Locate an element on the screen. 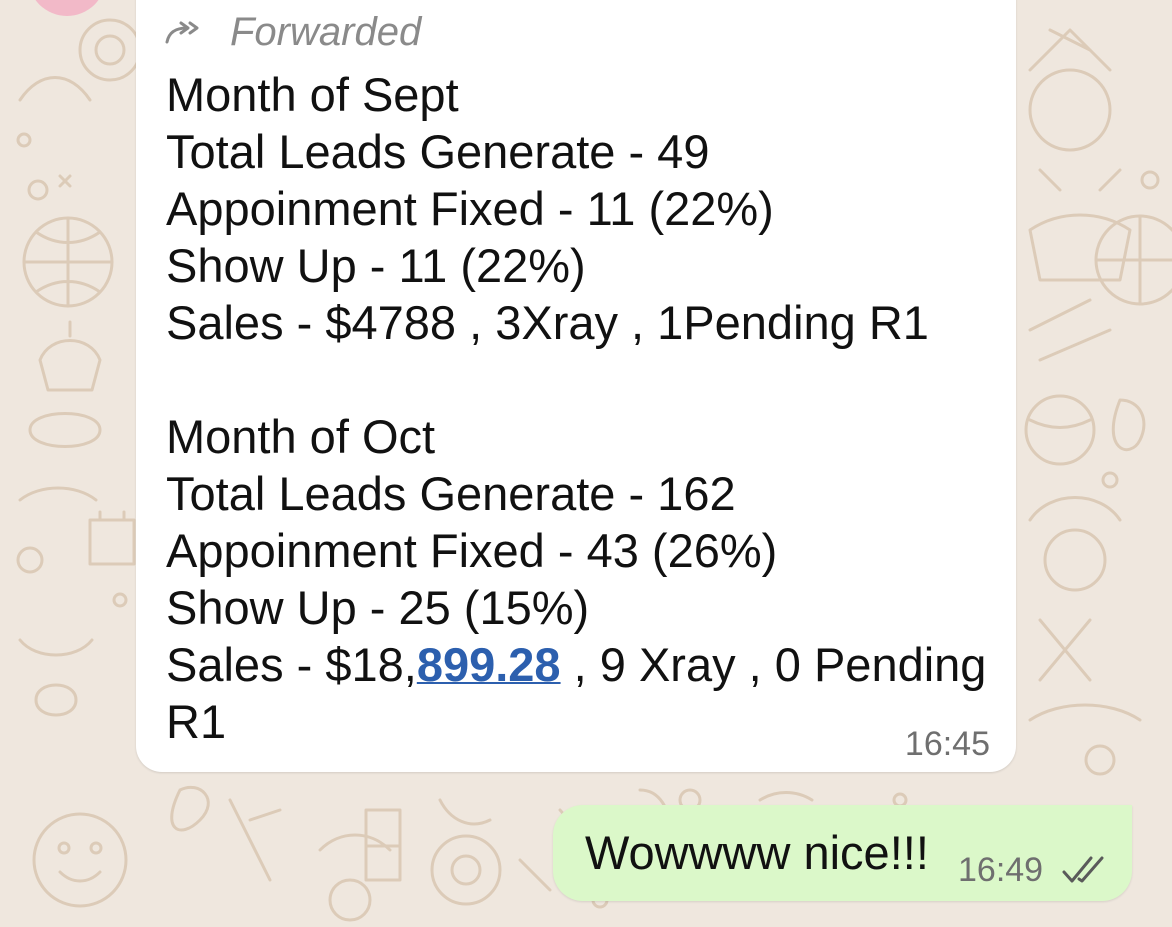 This screenshot has width=1172, height=927. message-line: Sales - $4788 , 3Xray , 1Pending R1 is located at coordinates (547, 322).